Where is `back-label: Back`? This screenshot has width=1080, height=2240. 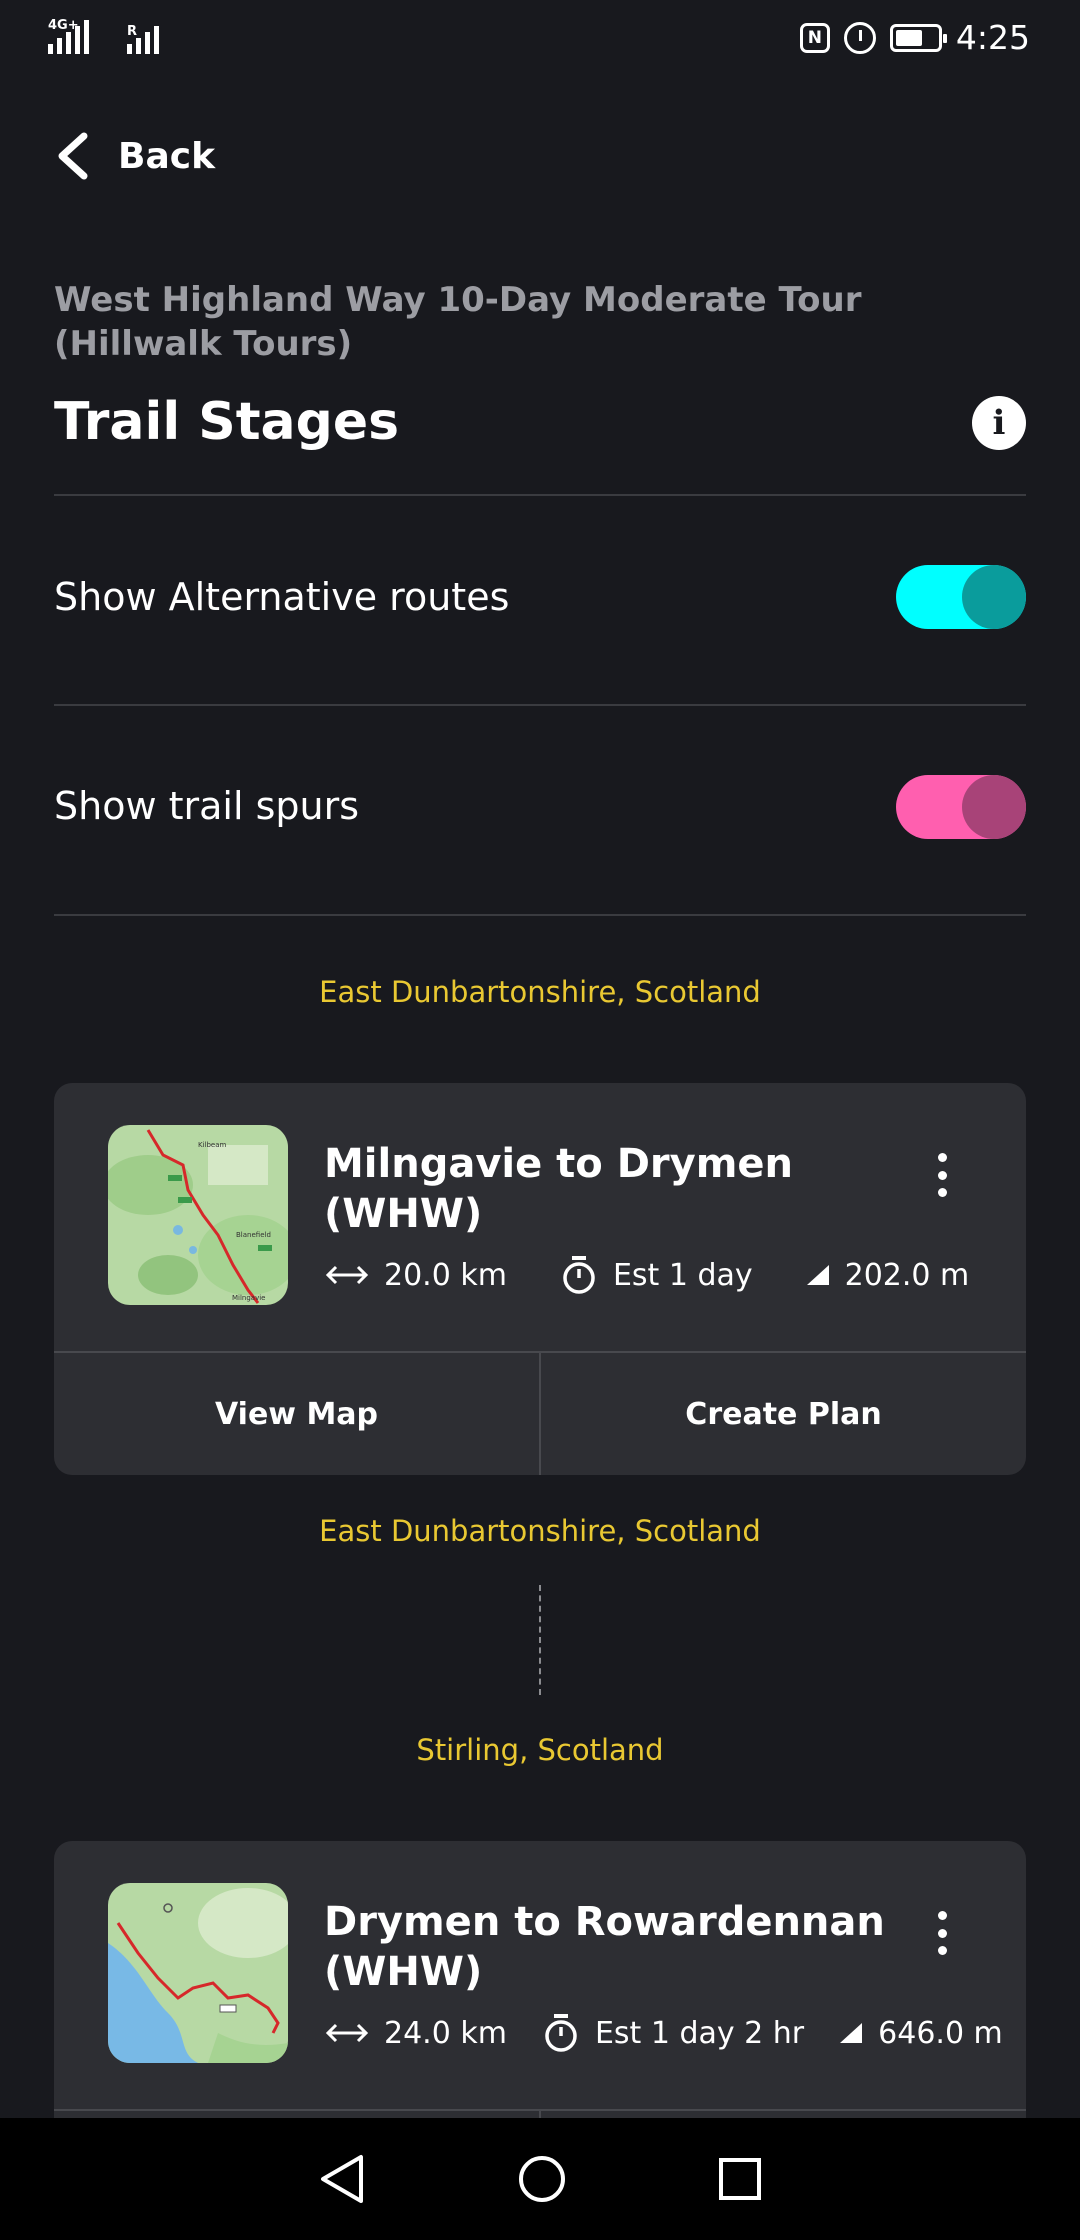
back-label: Back is located at coordinates (167, 156).